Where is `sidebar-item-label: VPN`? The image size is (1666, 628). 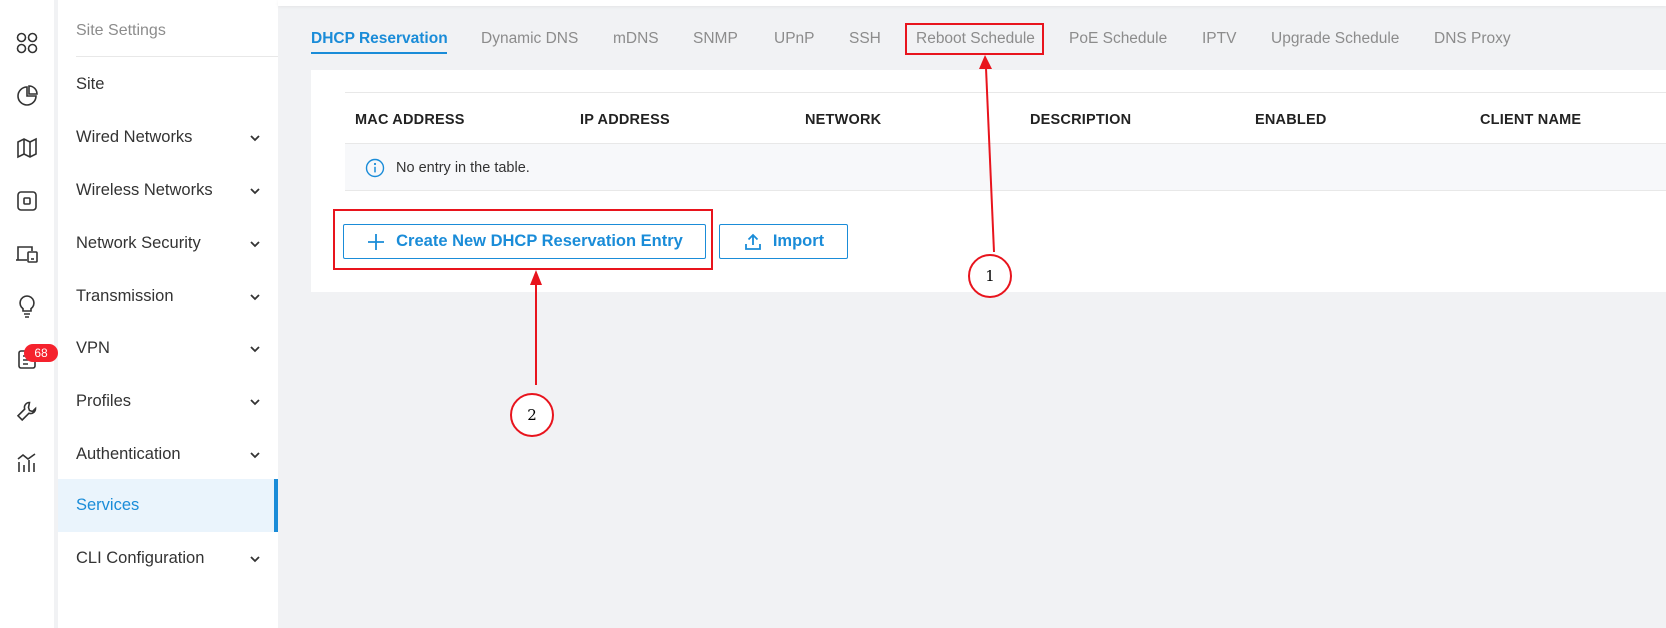 sidebar-item-label: VPN is located at coordinates (93, 348).